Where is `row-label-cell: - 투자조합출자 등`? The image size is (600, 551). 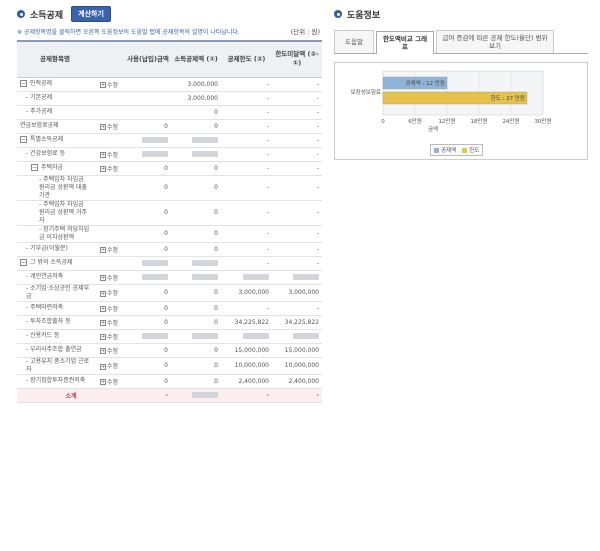 row-label-cell: - 투자조합출자 등 is located at coordinates (55, 322).